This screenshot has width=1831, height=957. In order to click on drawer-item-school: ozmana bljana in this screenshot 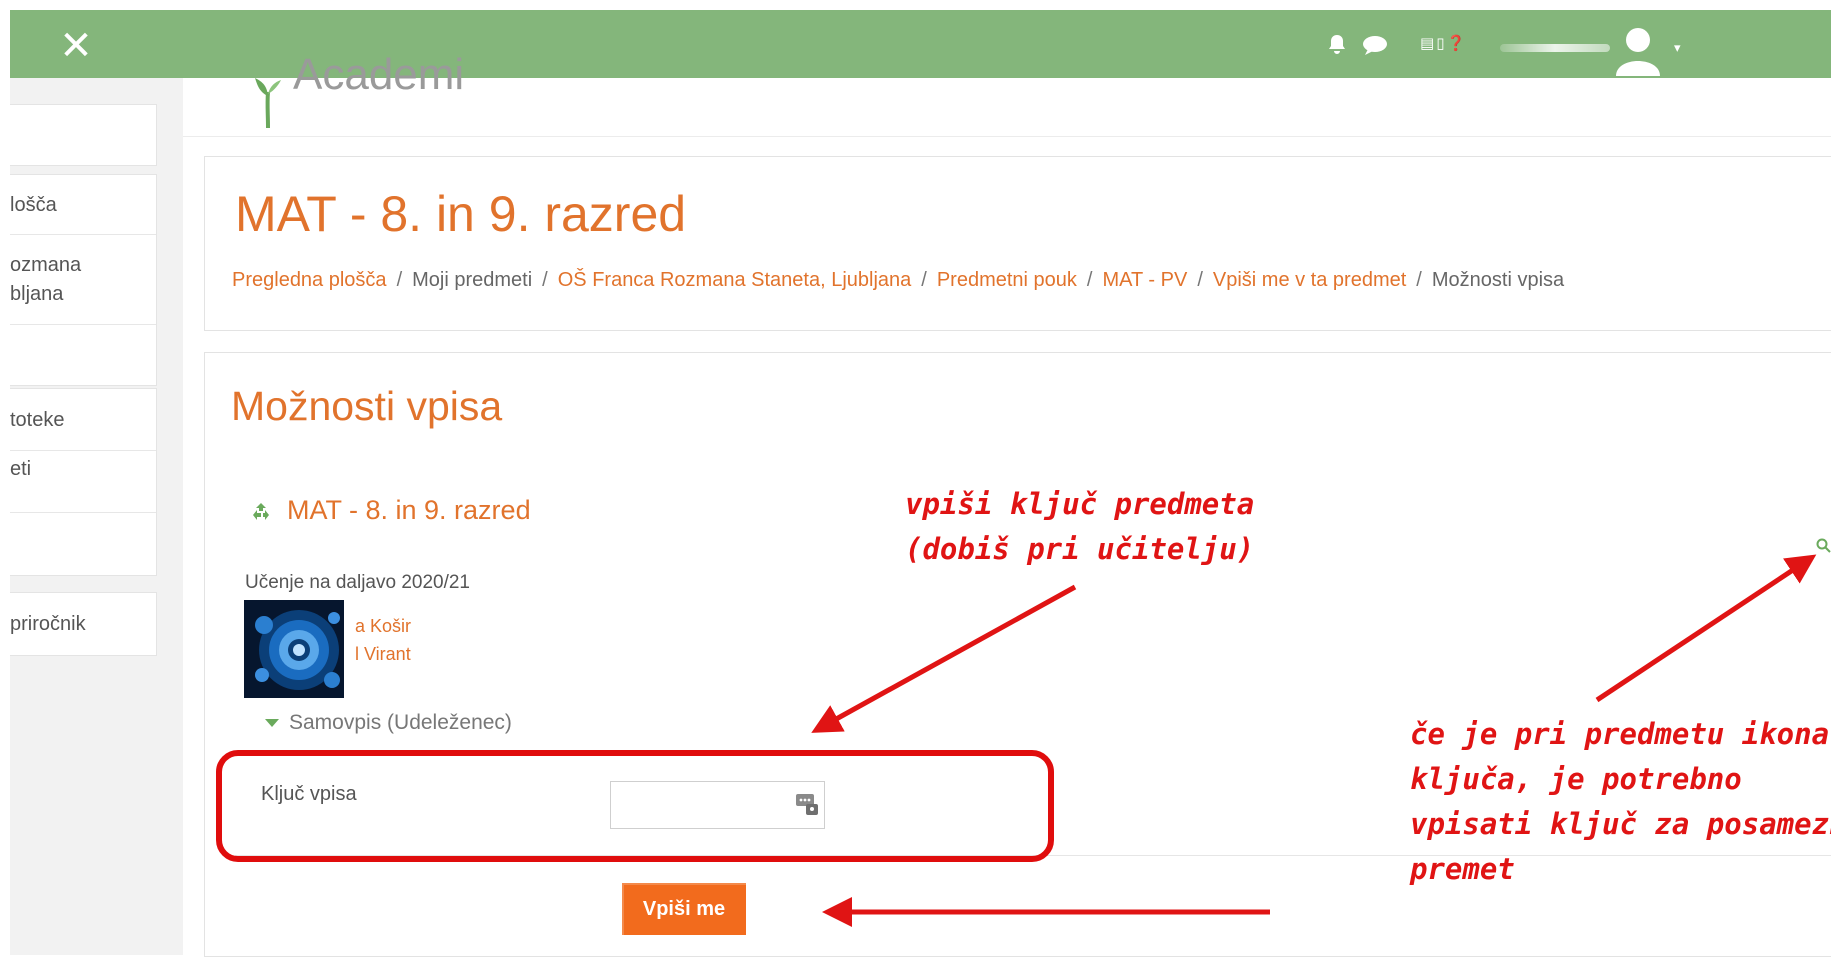, I will do `click(83, 280)`.